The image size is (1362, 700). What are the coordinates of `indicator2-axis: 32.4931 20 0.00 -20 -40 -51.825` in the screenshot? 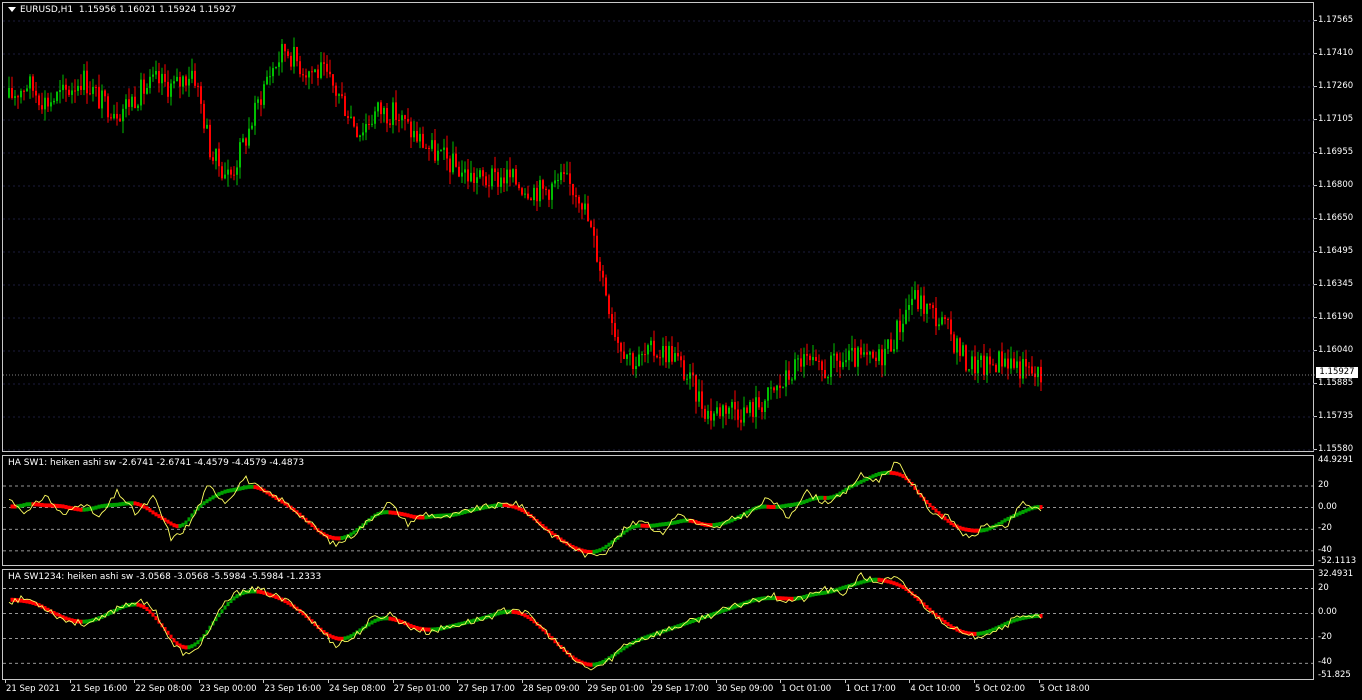 It's located at (1338, 624).